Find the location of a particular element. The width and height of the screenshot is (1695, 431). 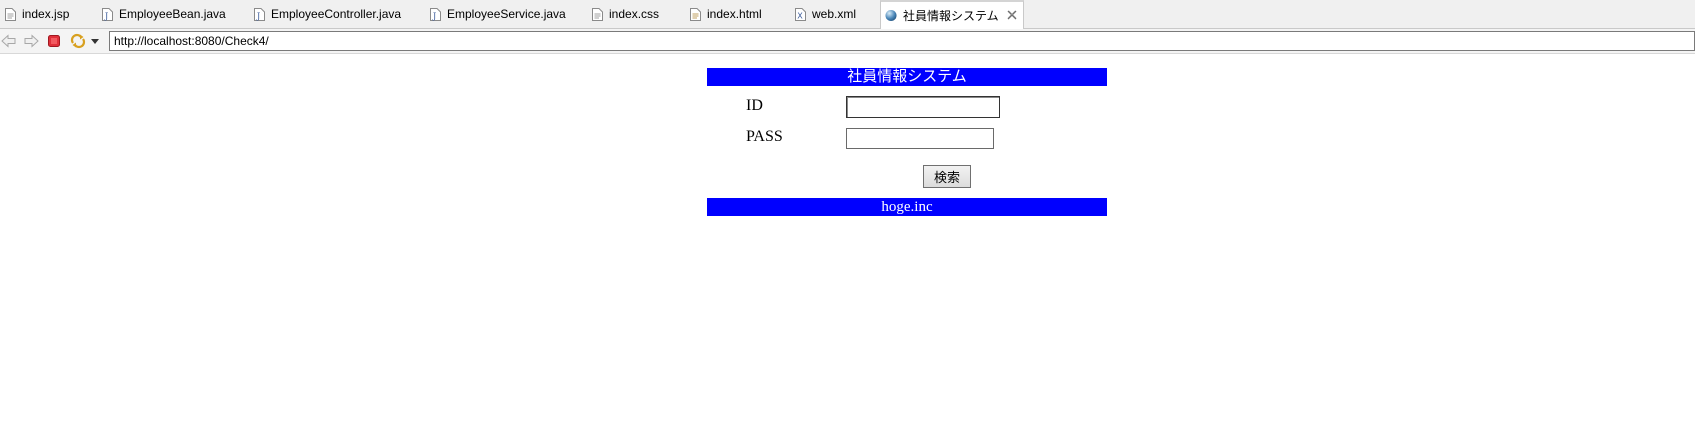

password-input is located at coordinates (920, 138).